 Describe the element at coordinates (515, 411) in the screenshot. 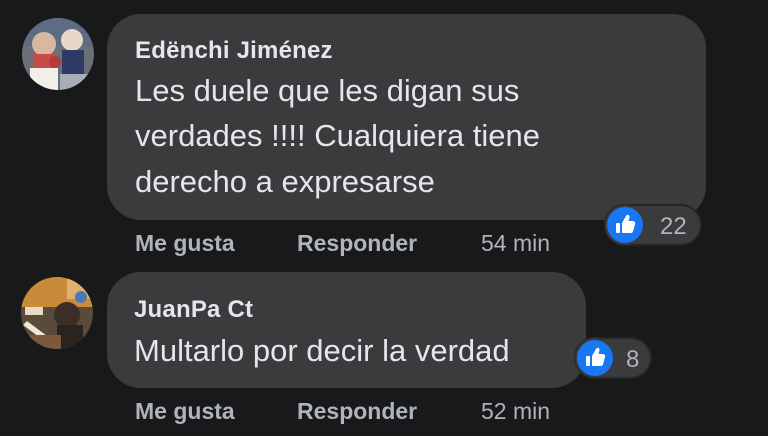

I see `comment-timestamp: 52 min` at that location.